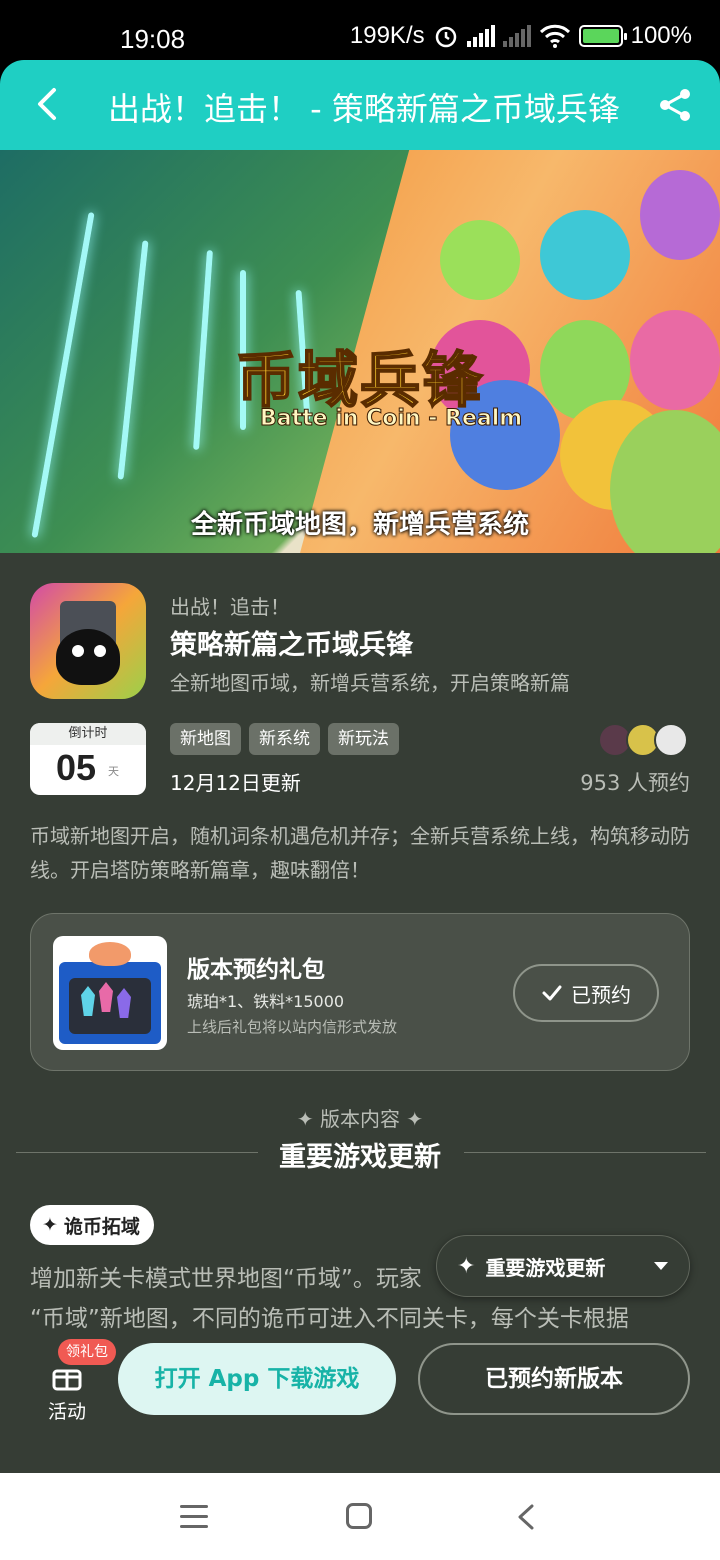  What do you see at coordinates (602, 36) in the screenshot?
I see `battery-icon` at bounding box center [602, 36].